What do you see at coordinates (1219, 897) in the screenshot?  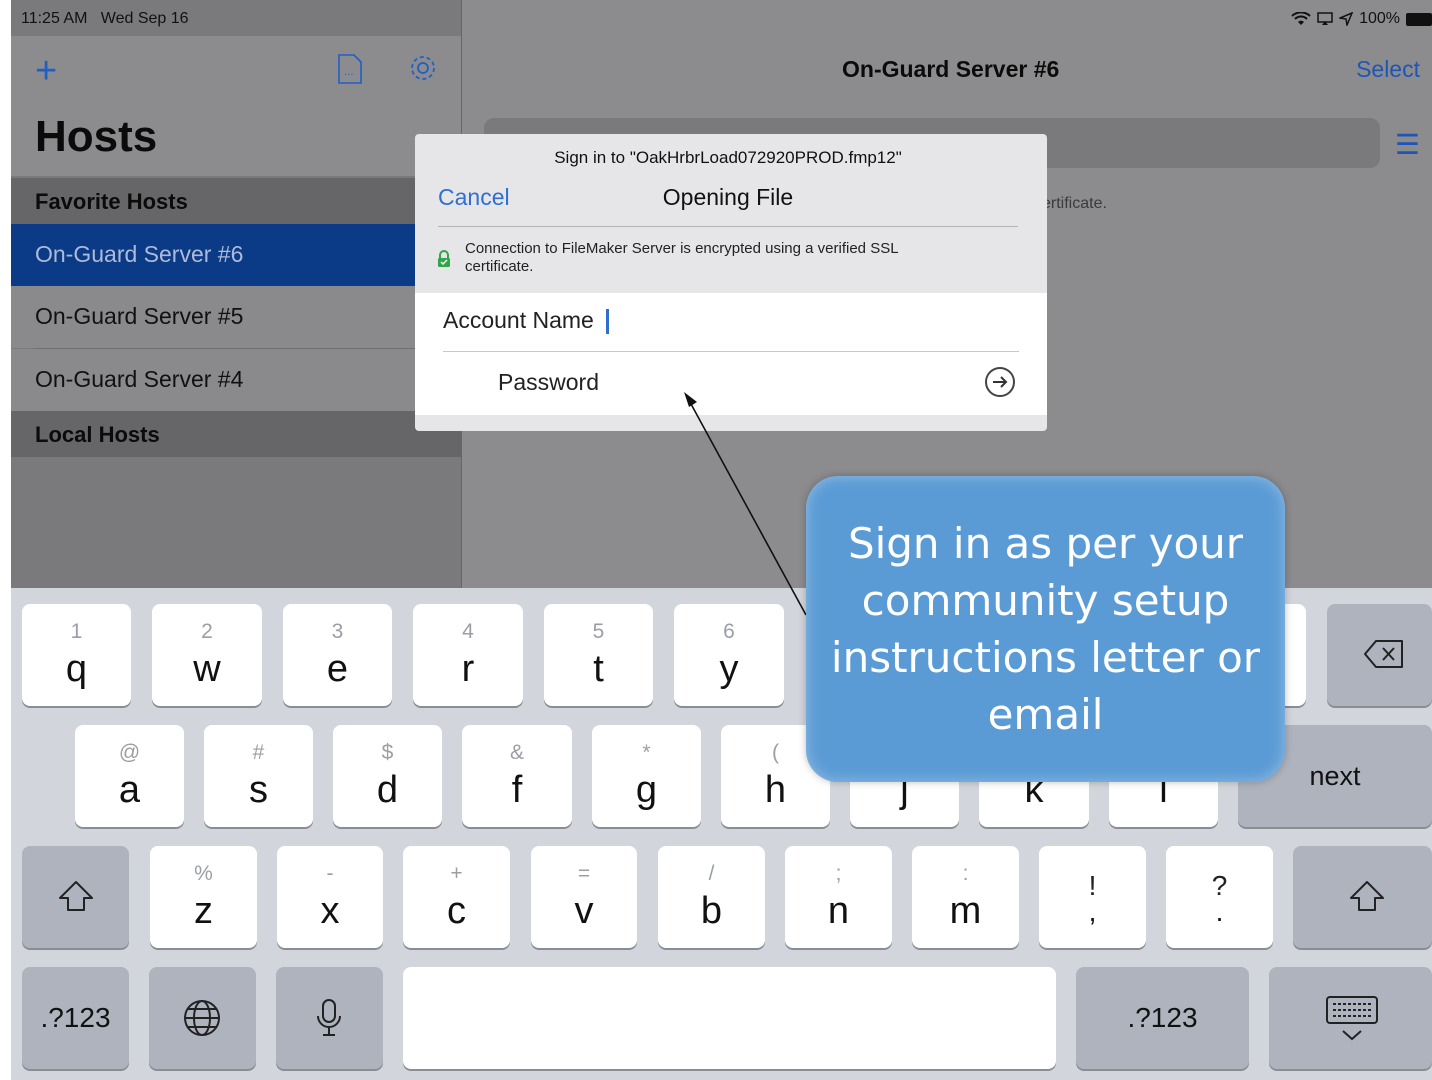 I see `key-question-period: ?.` at bounding box center [1219, 897].